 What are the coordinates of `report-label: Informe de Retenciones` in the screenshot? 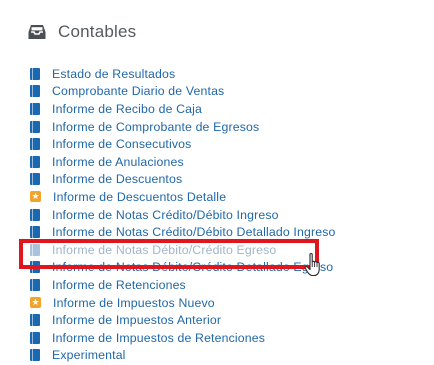 It's located at (119, 284).